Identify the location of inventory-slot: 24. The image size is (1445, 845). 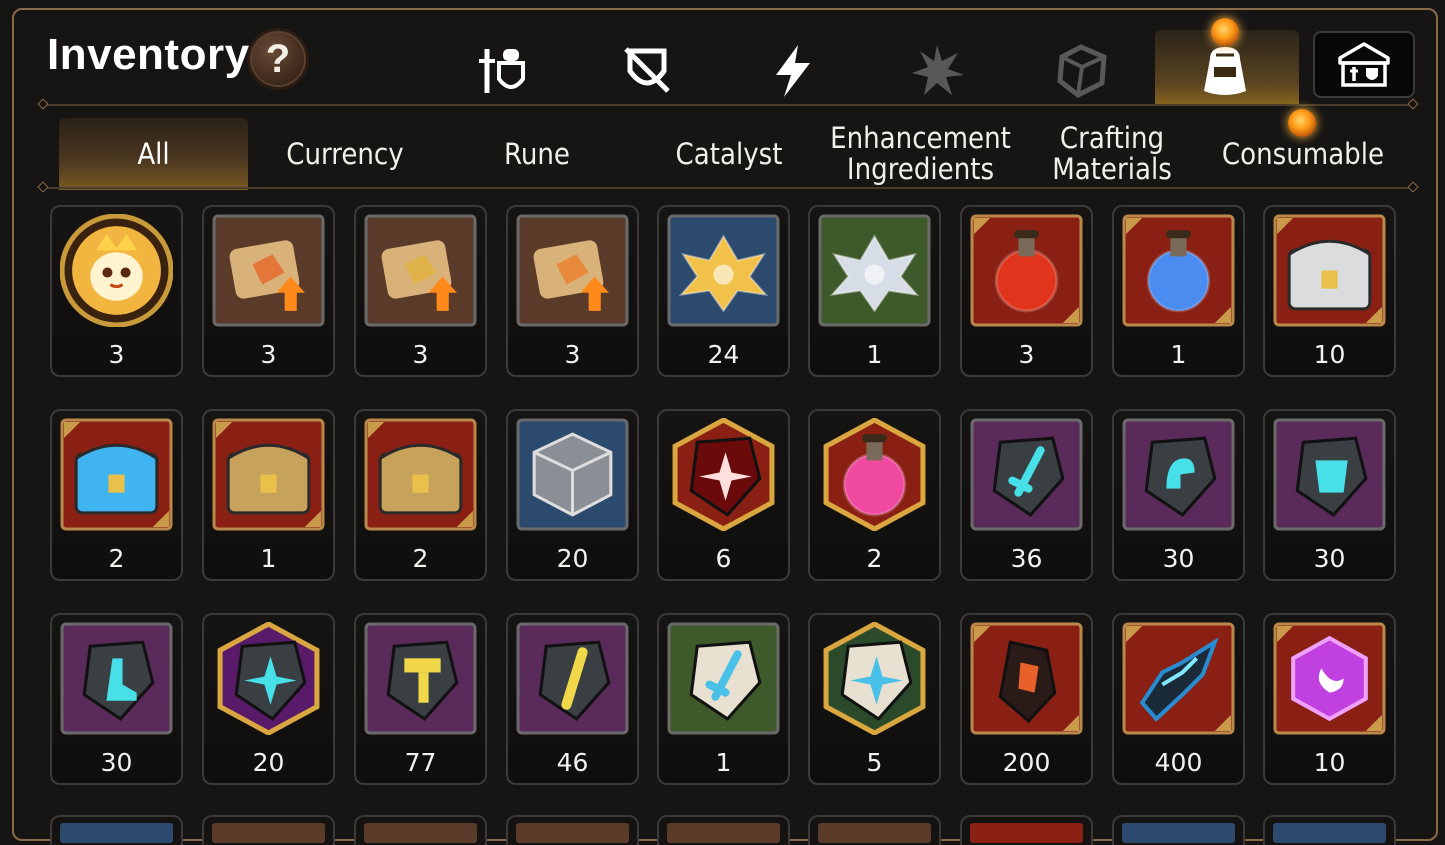
(723, 291).